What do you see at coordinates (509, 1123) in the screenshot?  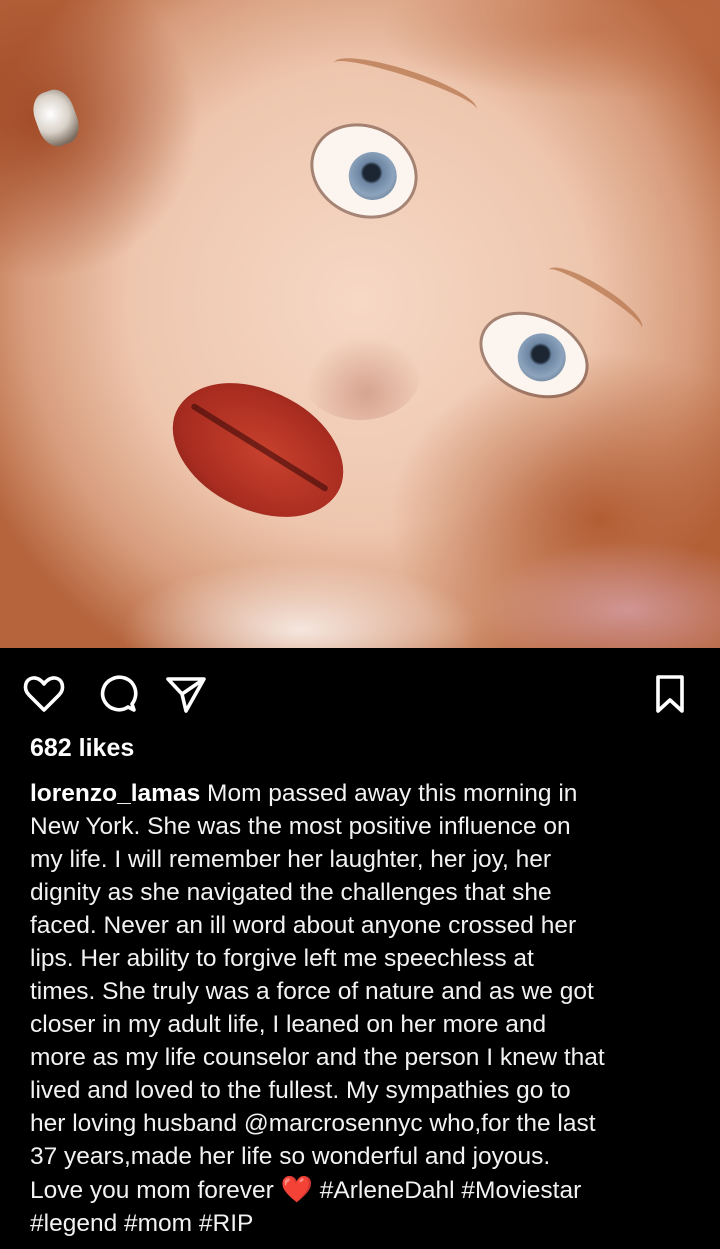 I see `caption-text: who,for the last` at bounding box center [509, 1123].